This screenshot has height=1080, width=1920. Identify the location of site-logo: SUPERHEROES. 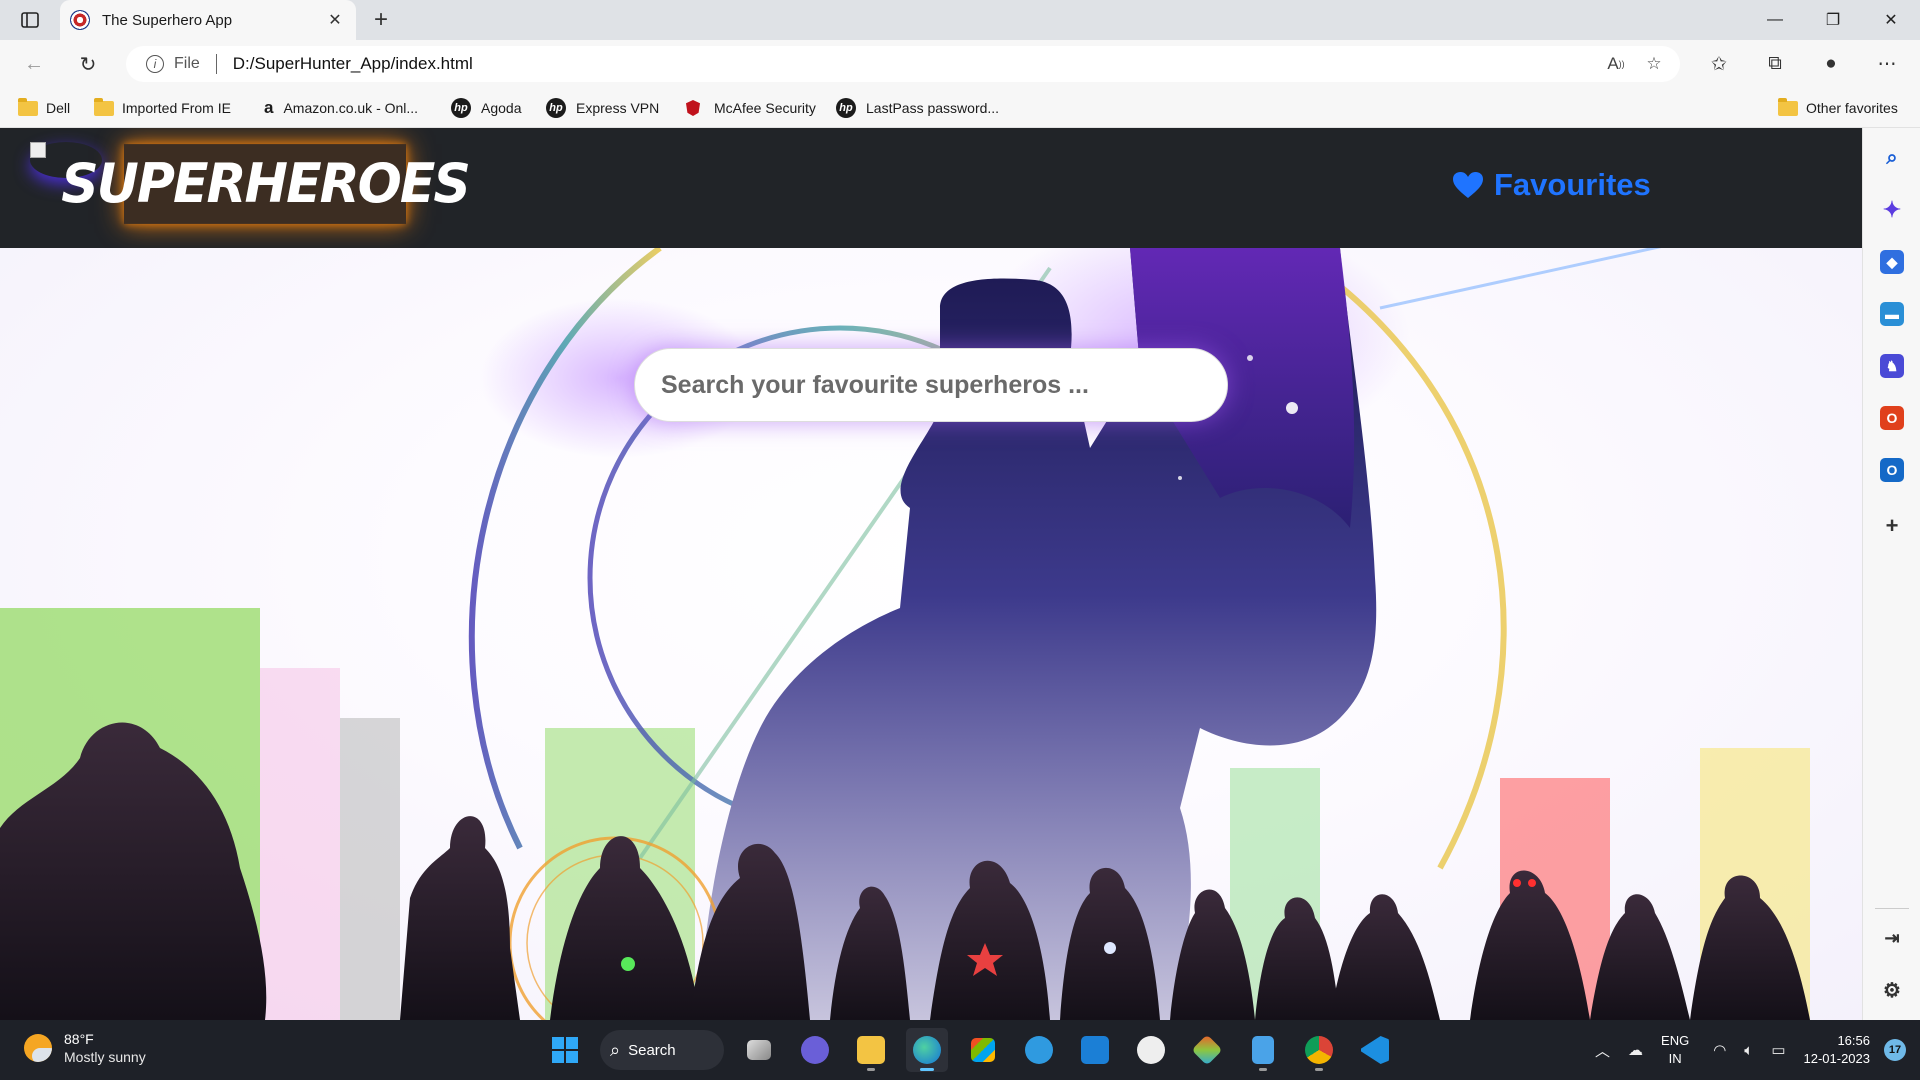
(266, 184).